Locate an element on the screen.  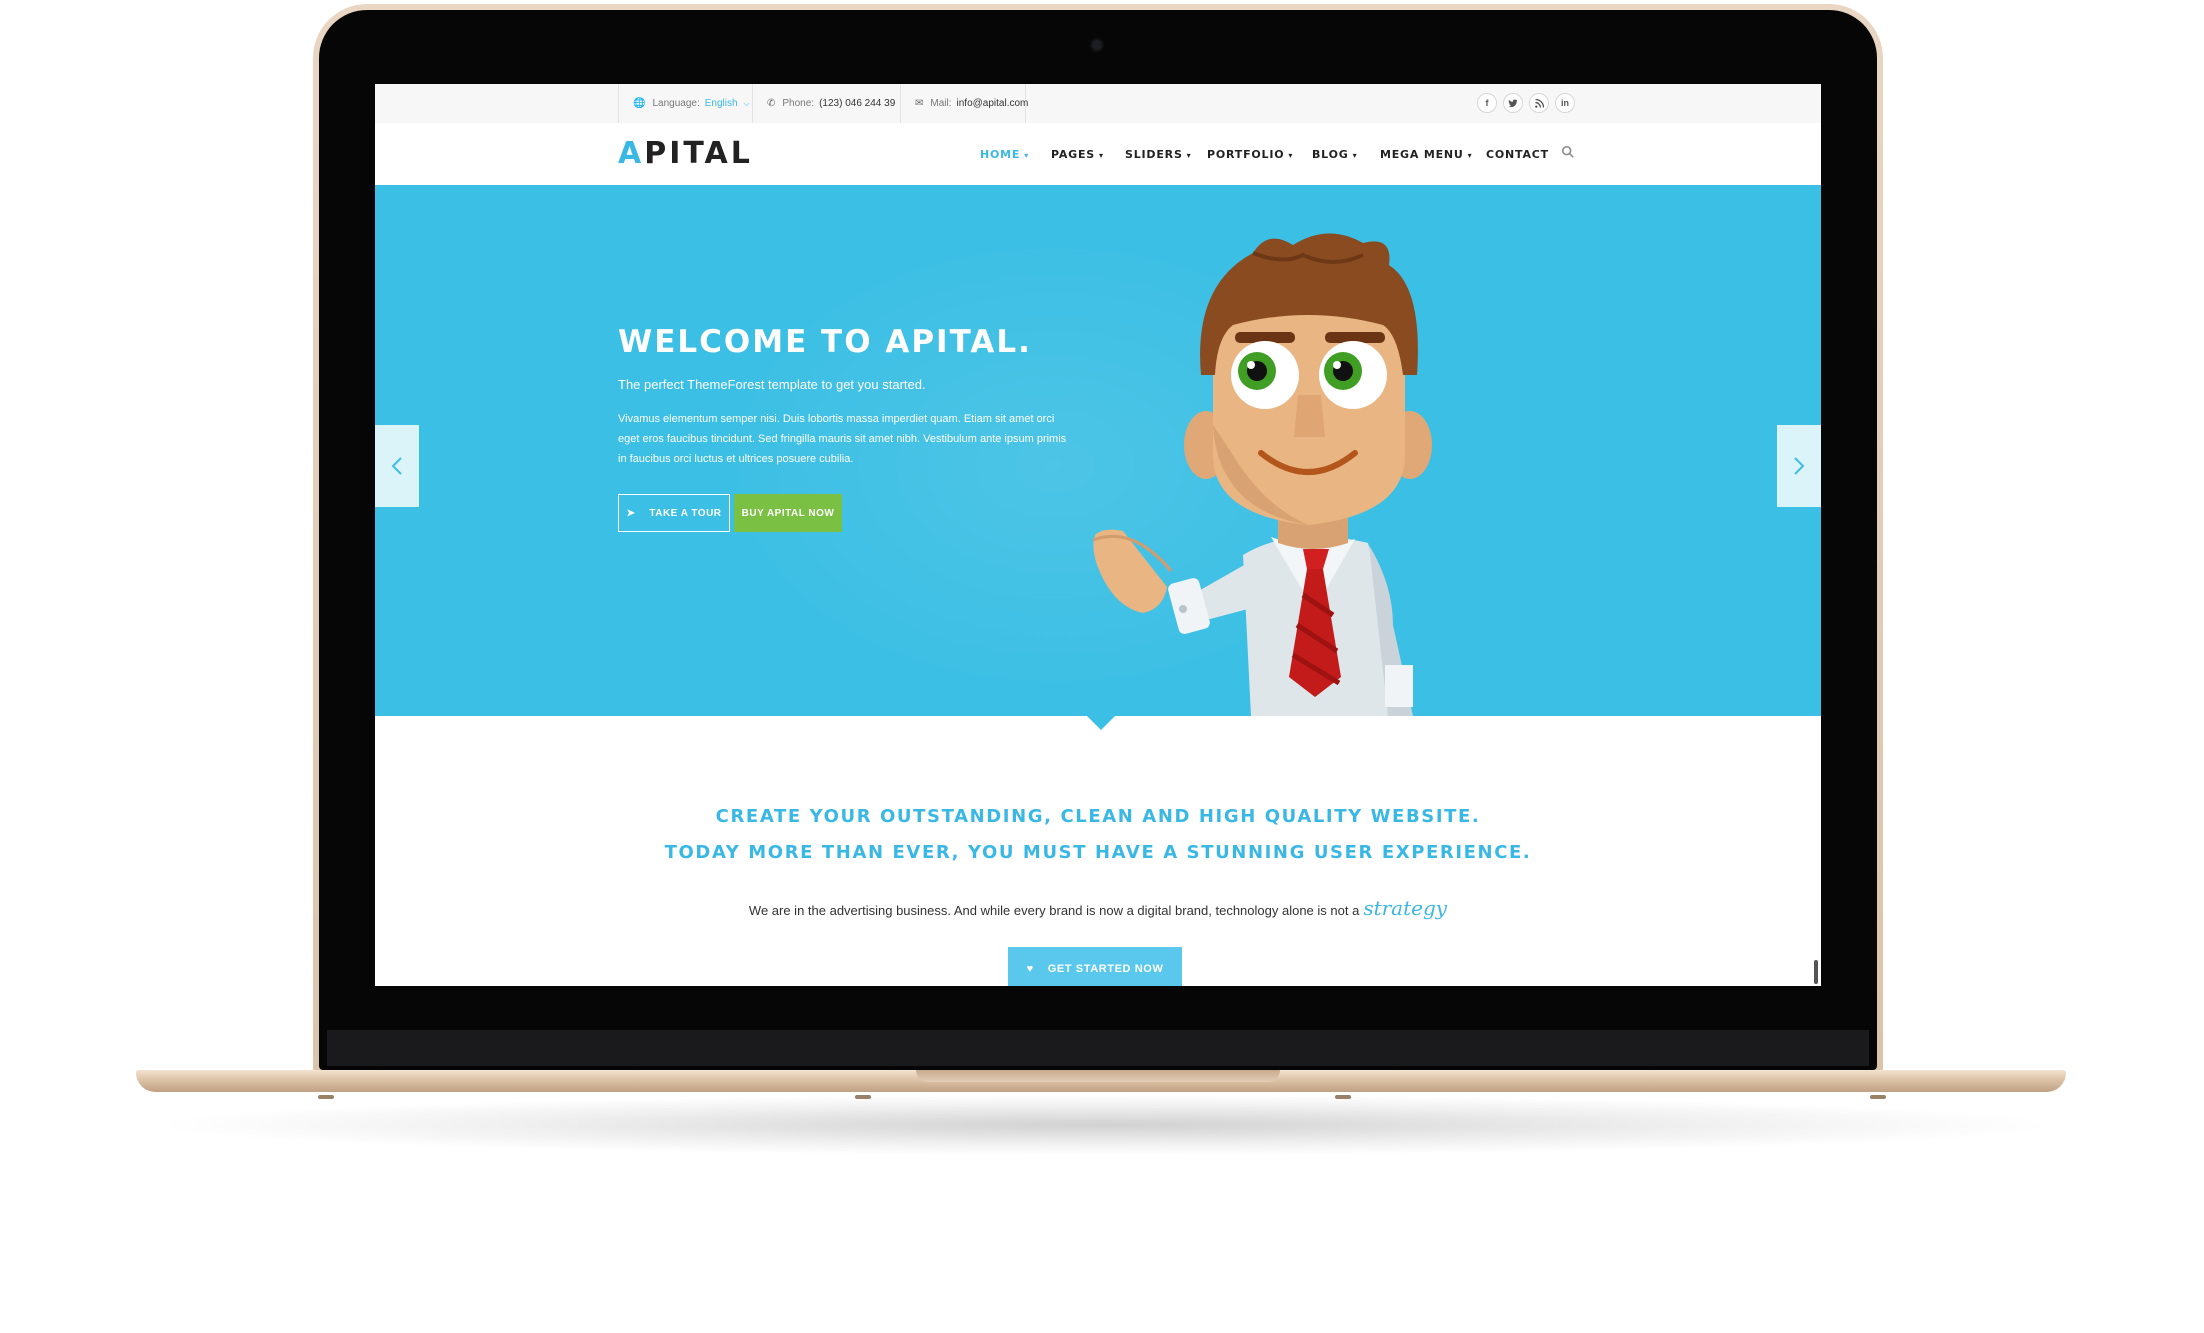
laptop-chin is located at coordinates (1098, 1048).